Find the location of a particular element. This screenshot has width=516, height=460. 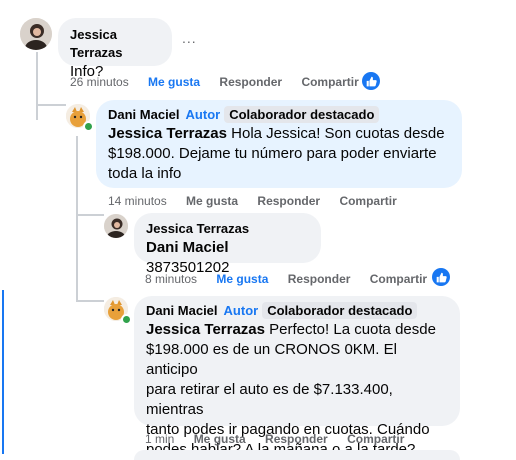

comment-timestamp: 26 minutos is located at coordinates (99, 82).